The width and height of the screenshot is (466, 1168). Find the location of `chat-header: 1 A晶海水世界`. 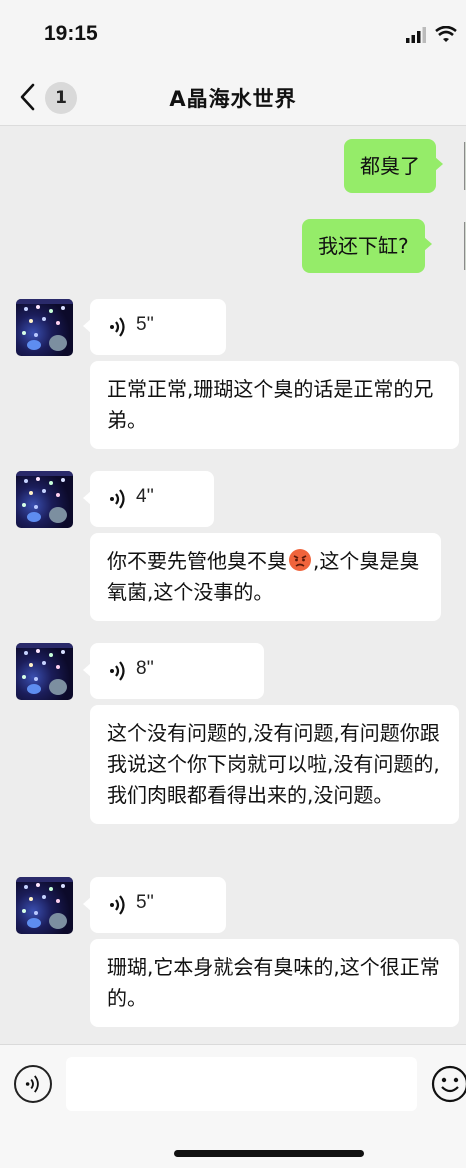

chat-header: 1 A晶海水世界 is located at coordinates (233, 98).